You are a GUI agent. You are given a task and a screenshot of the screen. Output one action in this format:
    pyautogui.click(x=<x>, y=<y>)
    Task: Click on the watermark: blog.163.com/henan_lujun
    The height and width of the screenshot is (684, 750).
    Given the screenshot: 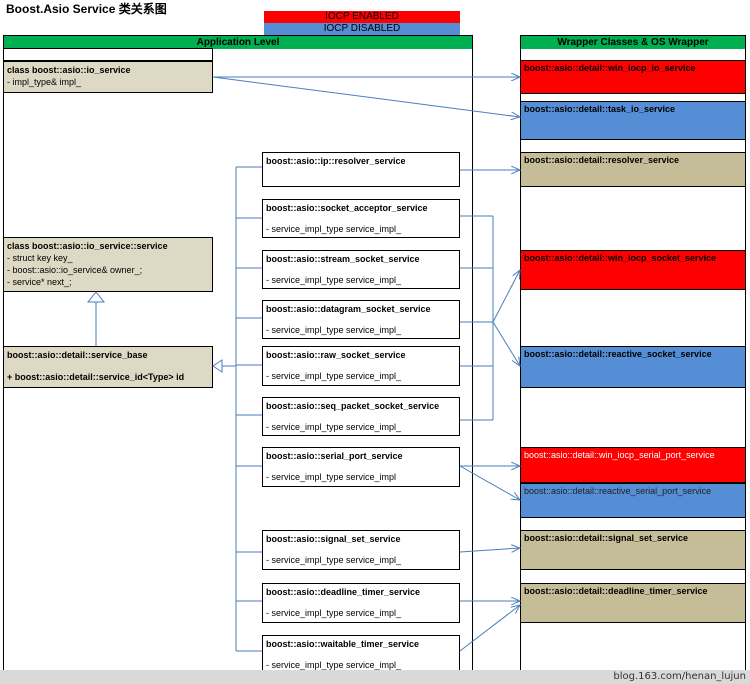 What is the action you would take?
    pyautogui.click(x=679, y=676)
    